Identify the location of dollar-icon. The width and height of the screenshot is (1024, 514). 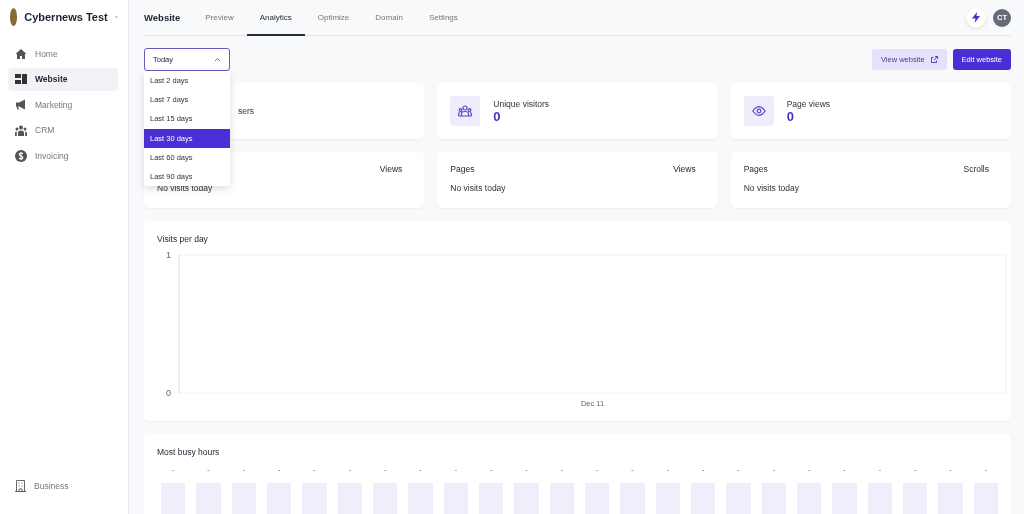
(21, 155).